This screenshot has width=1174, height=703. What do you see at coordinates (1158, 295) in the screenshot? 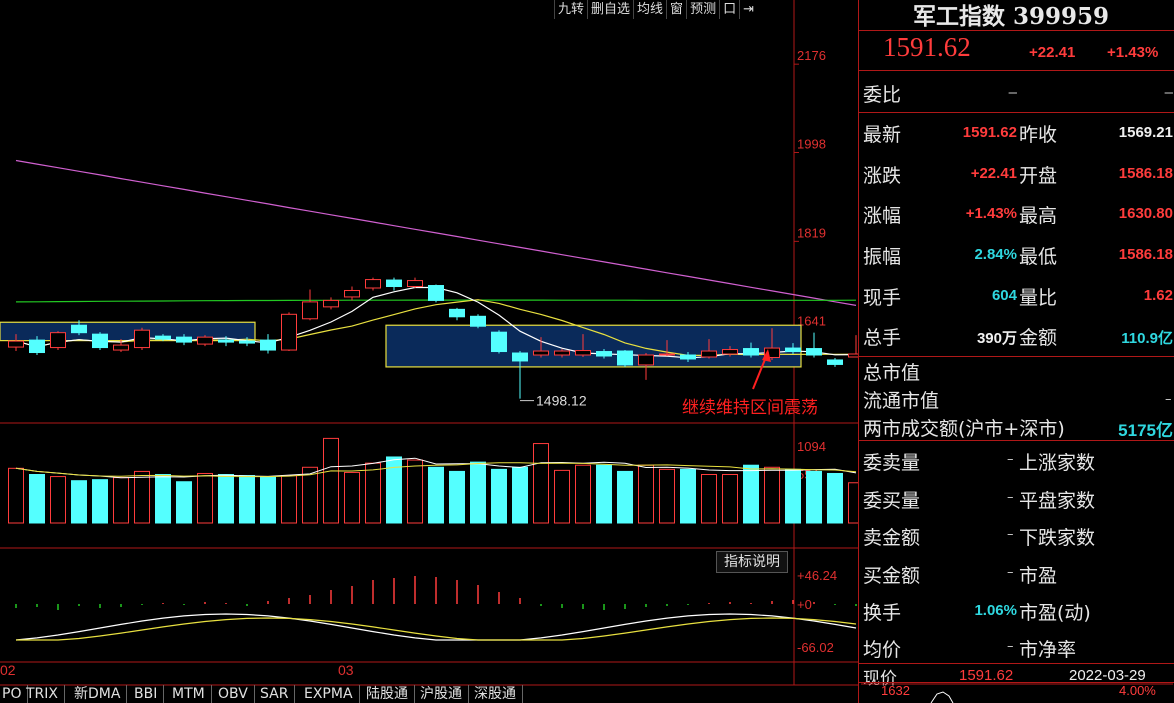
I see `row-value2-5: 1.62` at bounding box center [1158, 295].